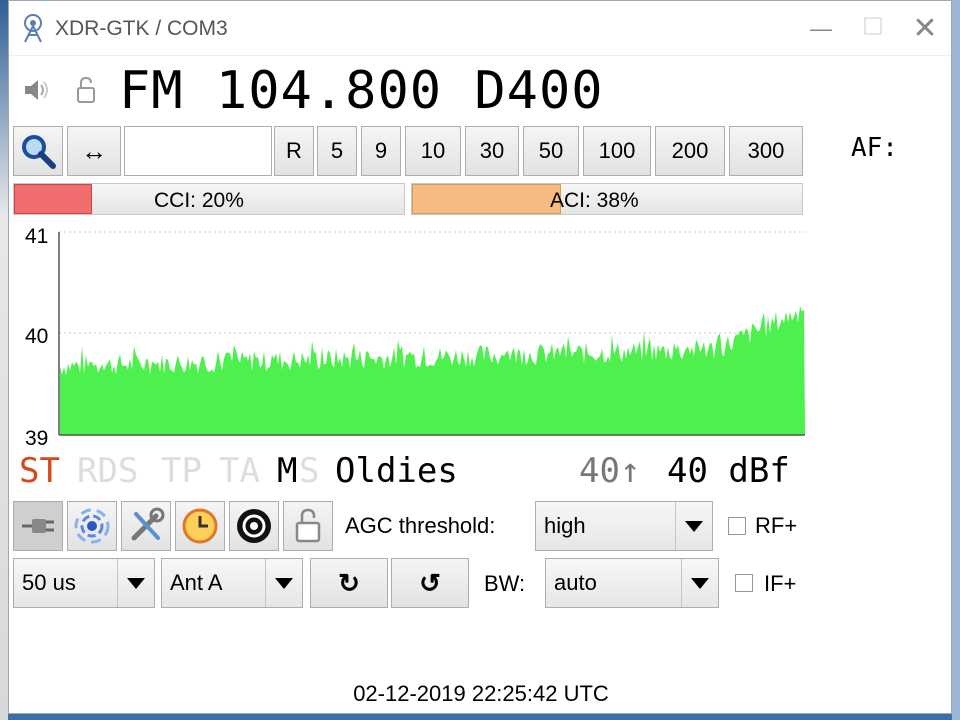  What do you see at coordinates (624, 526) in the screenshot?
I see `agc-threshold-select: high` at bounding box center [624, 526].